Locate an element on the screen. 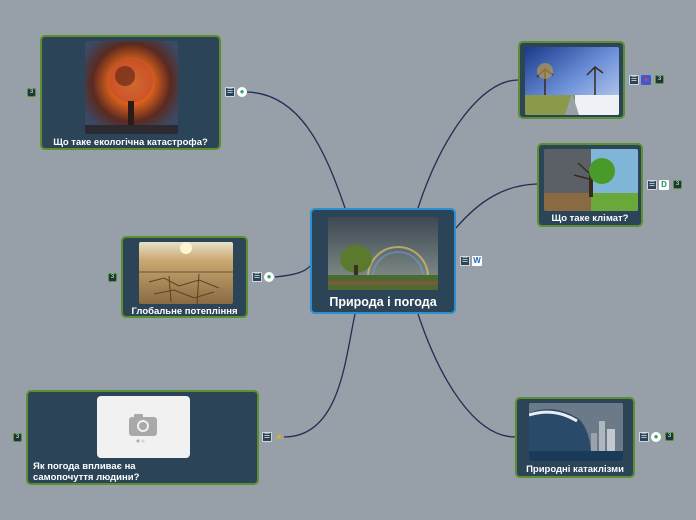 The height and width of the screenshot is (520, 696). weather-icon: ☀ is located at coordinates (279, 437).